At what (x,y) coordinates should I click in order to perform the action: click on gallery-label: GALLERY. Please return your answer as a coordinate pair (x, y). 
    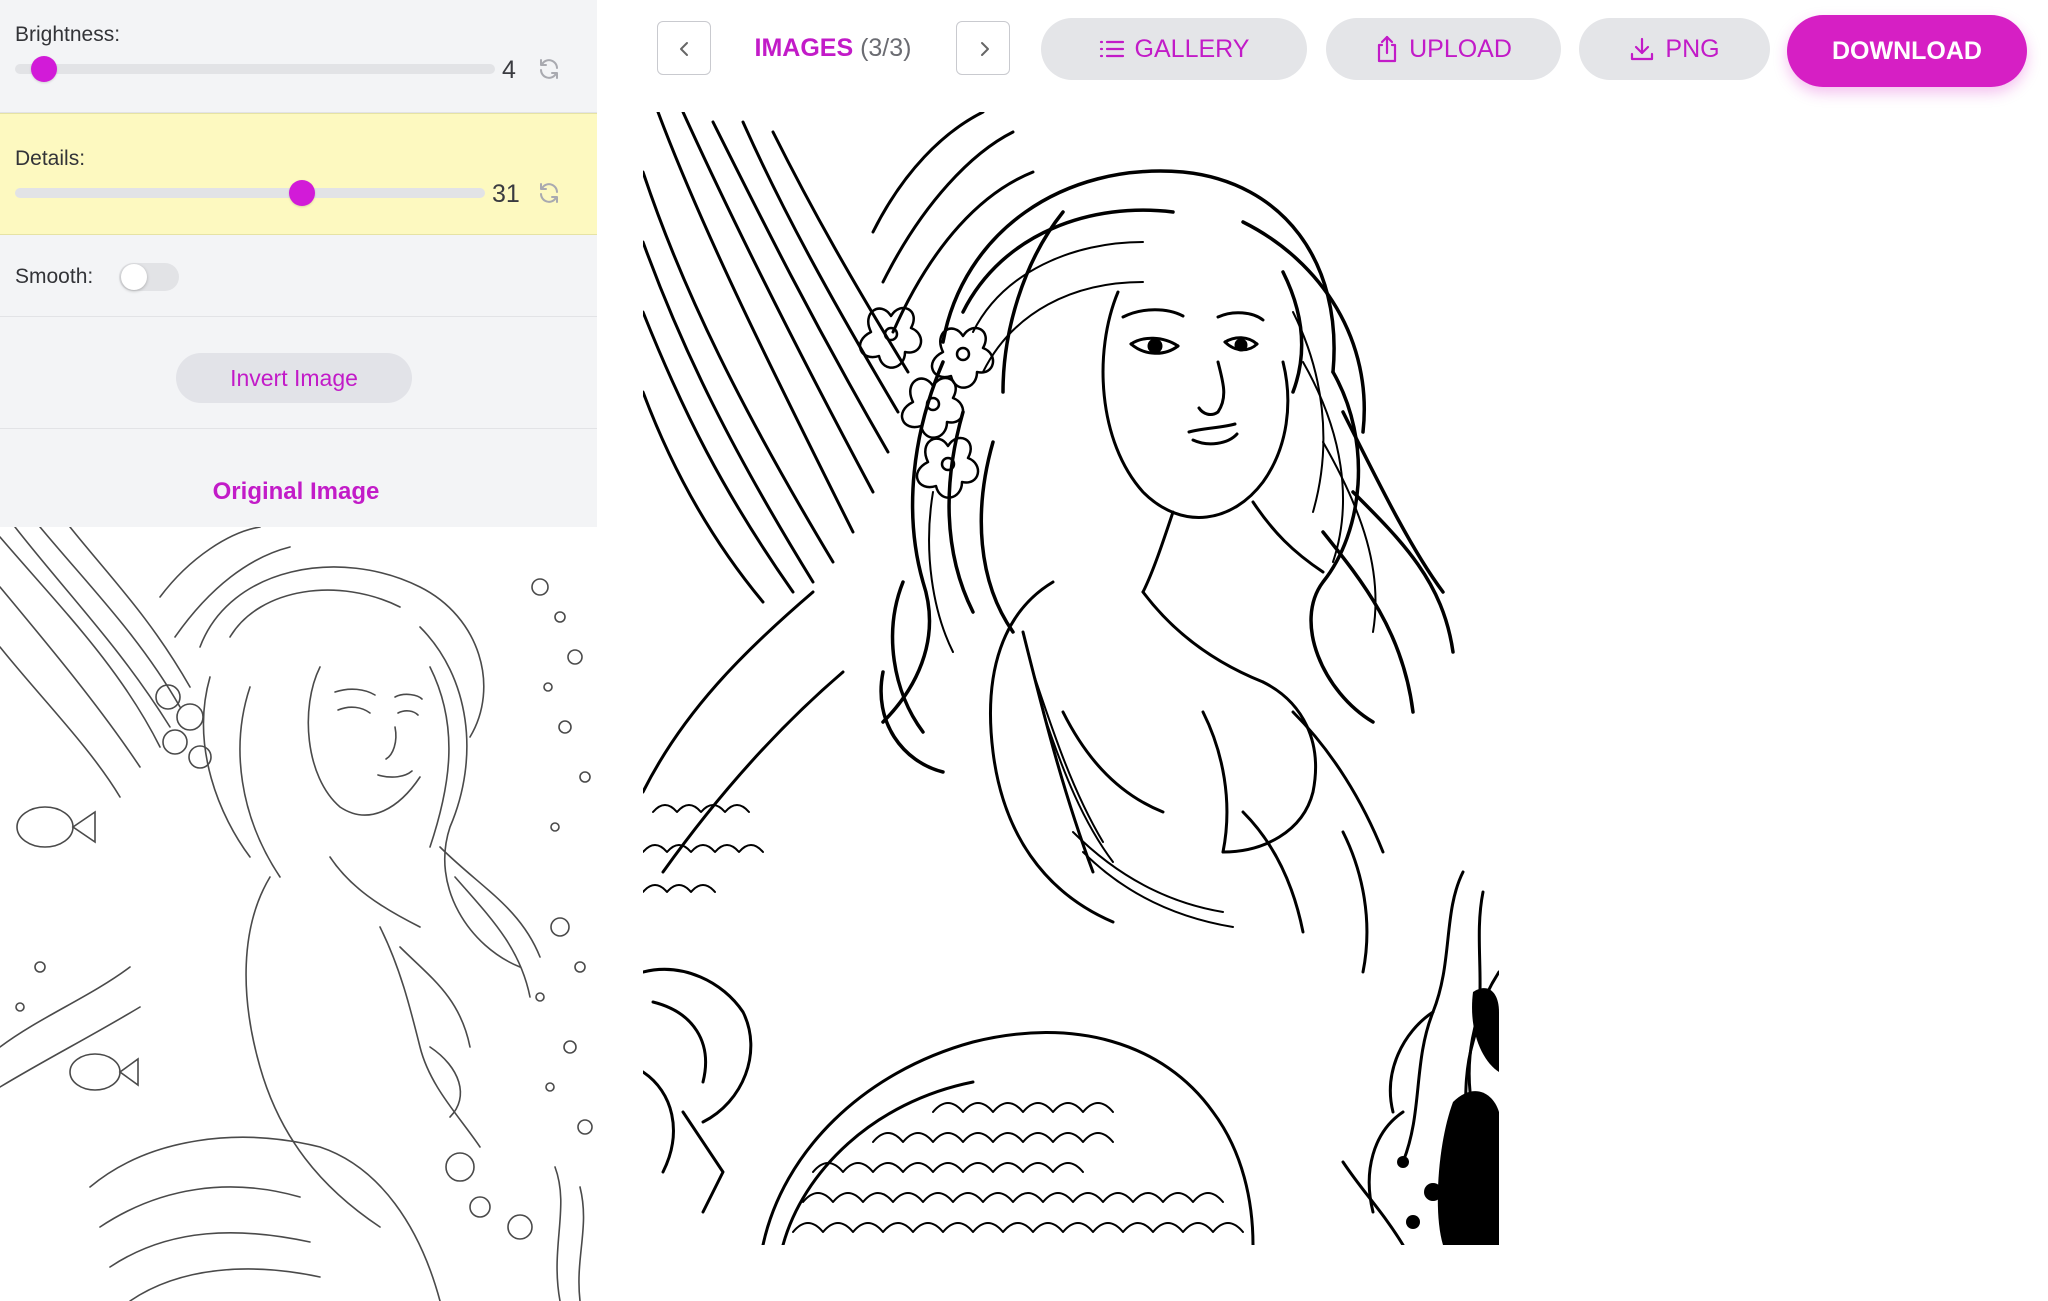
    Looking at the image, I should click on (1192, 48).